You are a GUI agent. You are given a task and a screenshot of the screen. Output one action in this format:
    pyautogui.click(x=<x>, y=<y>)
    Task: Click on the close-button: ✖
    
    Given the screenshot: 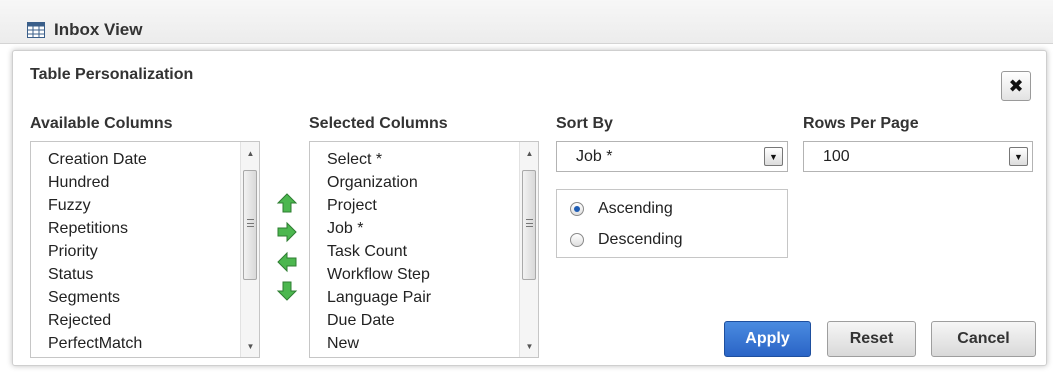 What is the action you would take?
    pyautogui.click(x=1016, y=86)
    